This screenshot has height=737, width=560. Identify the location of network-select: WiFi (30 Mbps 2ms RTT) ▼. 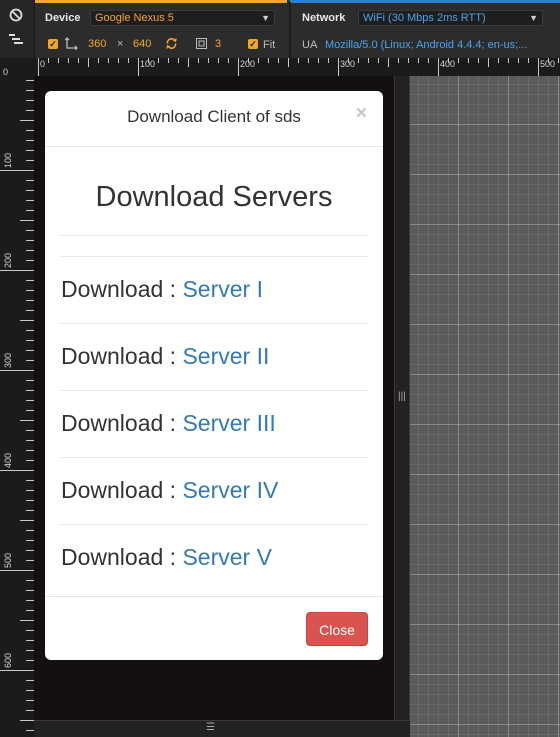
(450, 18).